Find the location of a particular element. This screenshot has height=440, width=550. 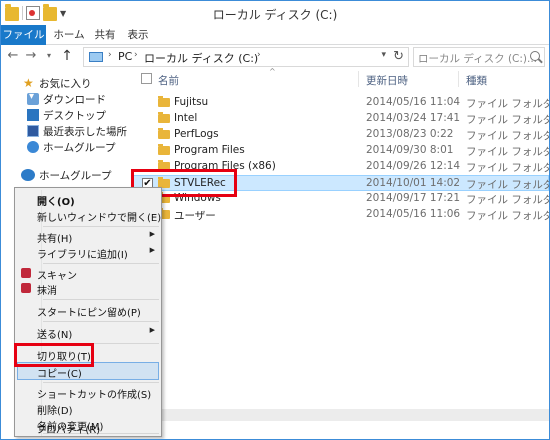

nav-label: デスクトップ is located at coordinates (74, 115).